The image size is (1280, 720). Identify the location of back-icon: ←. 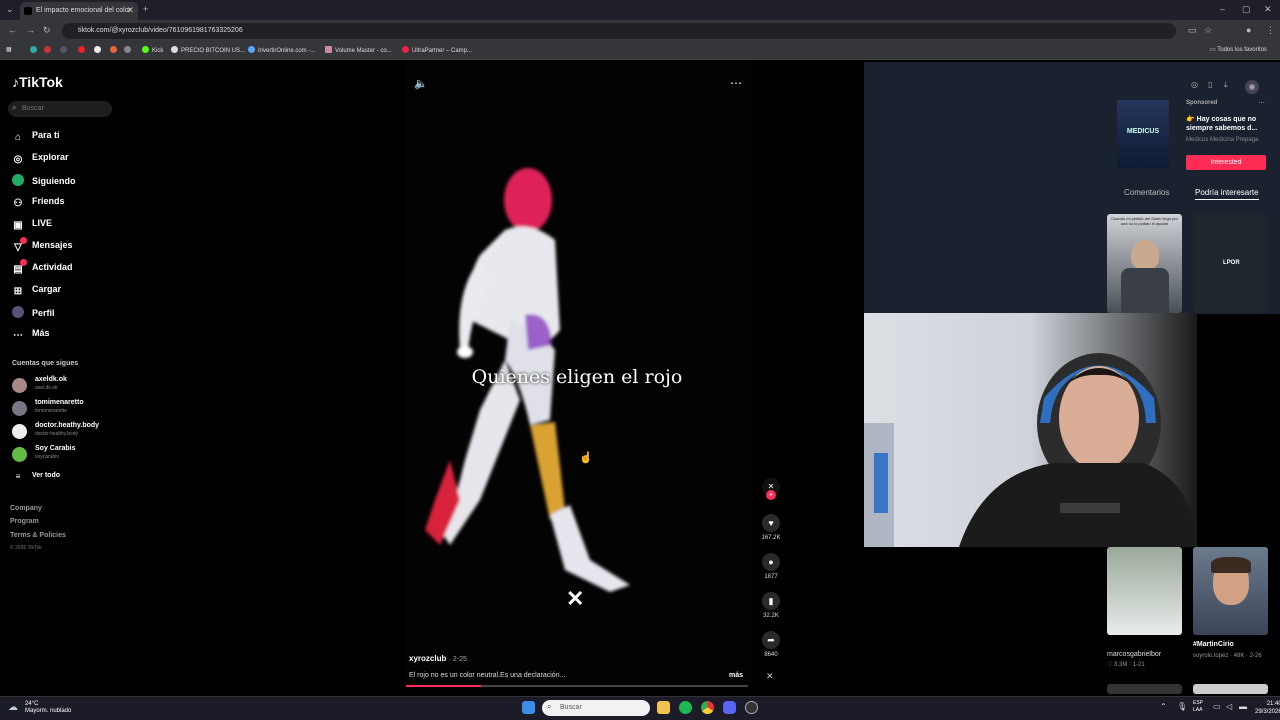
(12, 30).